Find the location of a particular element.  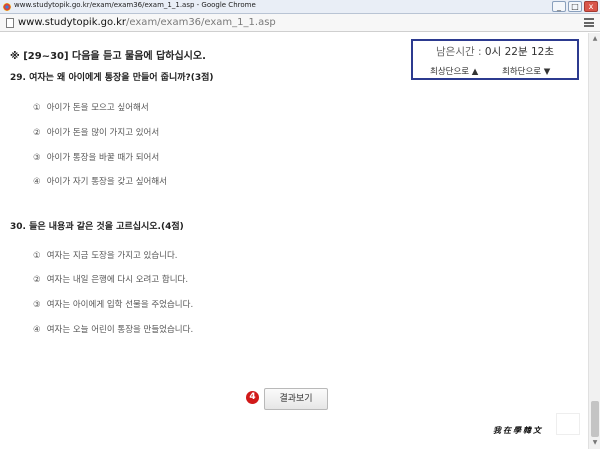

option-text: 여자는 오늘 어린이 통장을 만들었습니다. is located at coordinates (120, 330).